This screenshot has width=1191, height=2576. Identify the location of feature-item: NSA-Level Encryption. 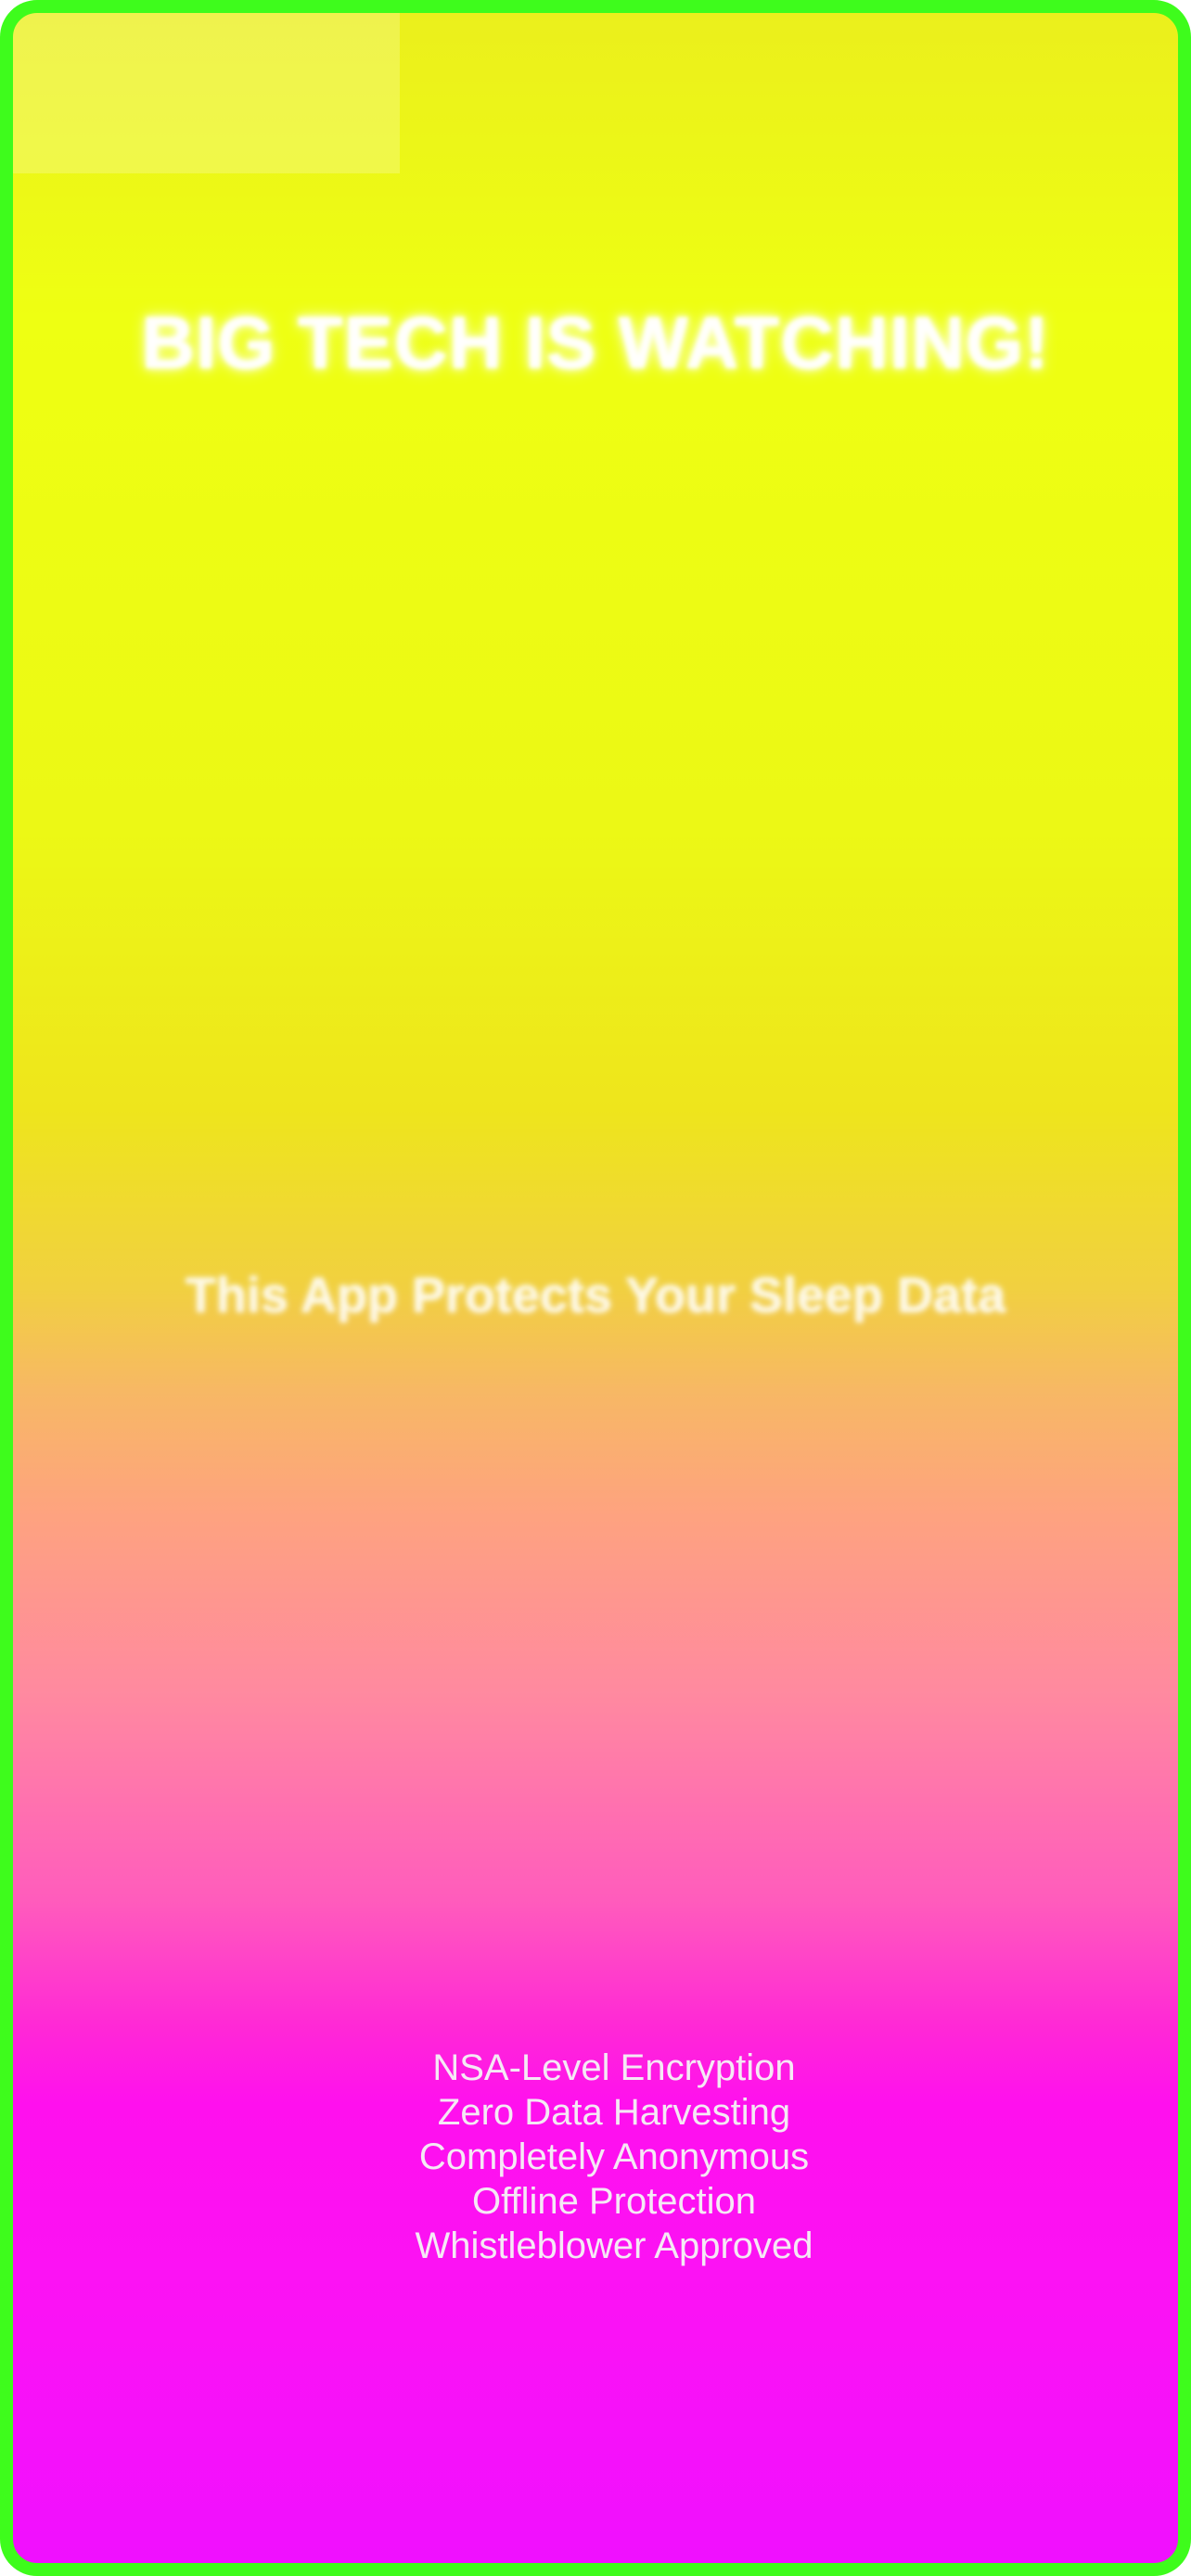
(614, 2067).